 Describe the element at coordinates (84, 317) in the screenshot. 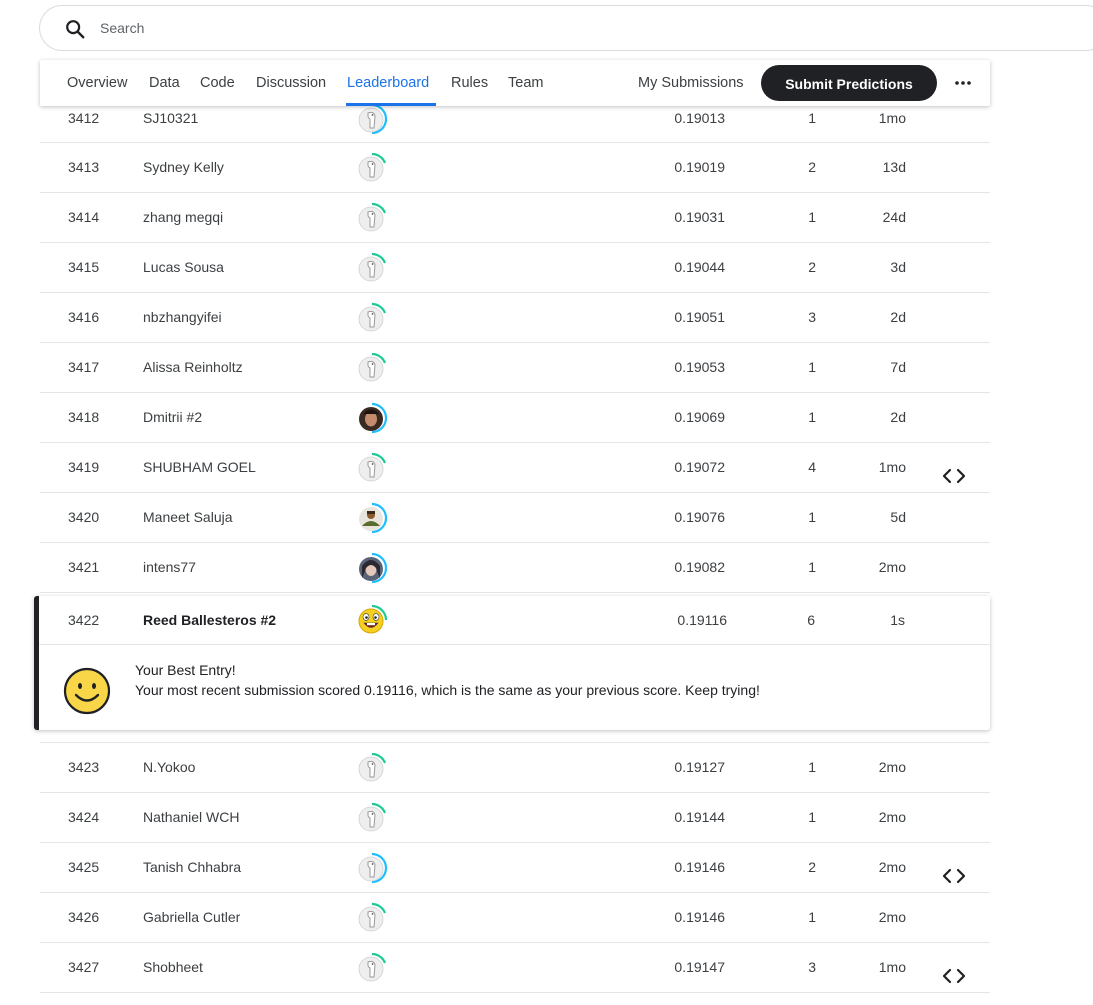

I see `rank: 3416` at that location.